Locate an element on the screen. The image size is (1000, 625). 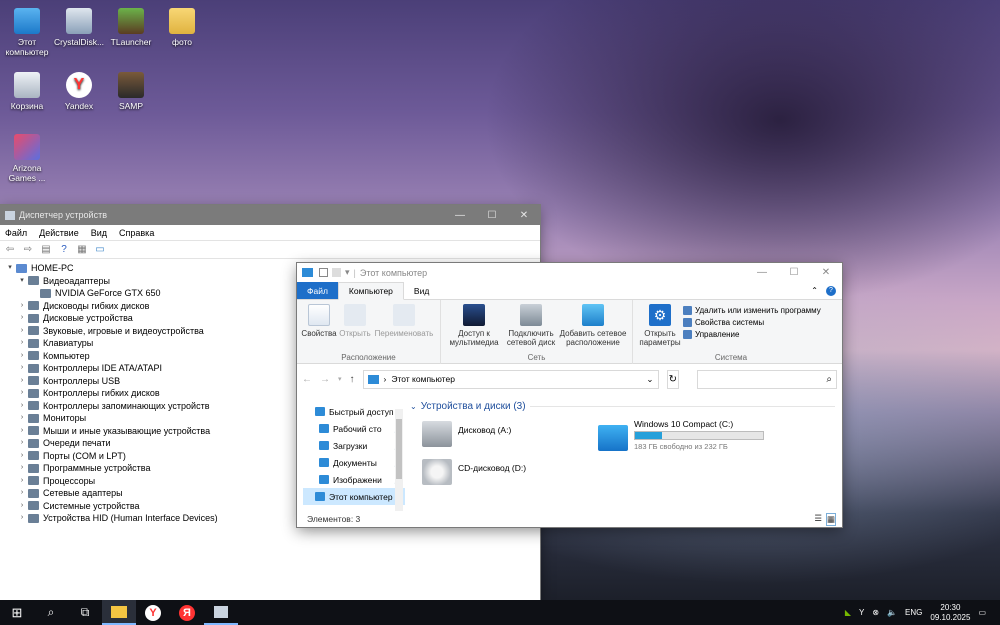
breadcrumb-chevron-icon: › is located at coordinates (385, 379).